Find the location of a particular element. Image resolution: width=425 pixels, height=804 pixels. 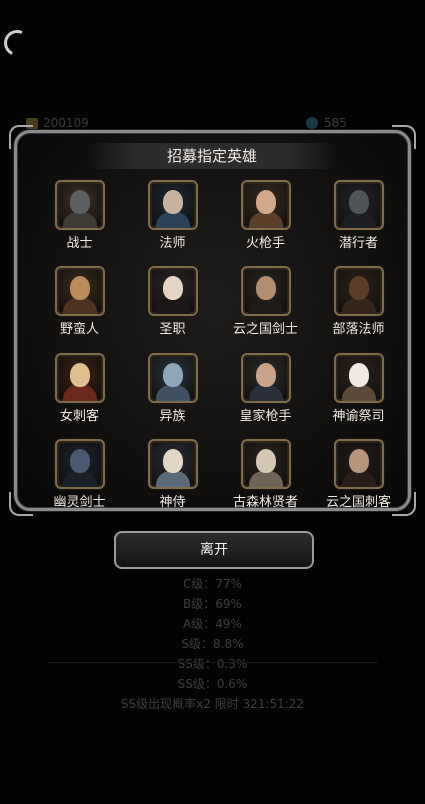

hero-name: 潜行者 is located at coordinates (358, 243).